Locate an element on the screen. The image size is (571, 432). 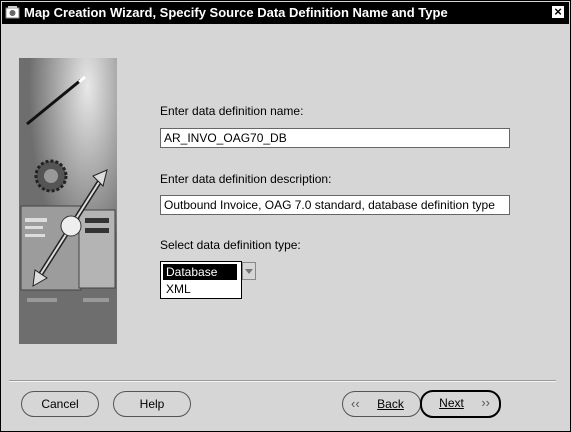
name-field: AR_INVO_OAG70_DB is located at coordinates (335, 138).